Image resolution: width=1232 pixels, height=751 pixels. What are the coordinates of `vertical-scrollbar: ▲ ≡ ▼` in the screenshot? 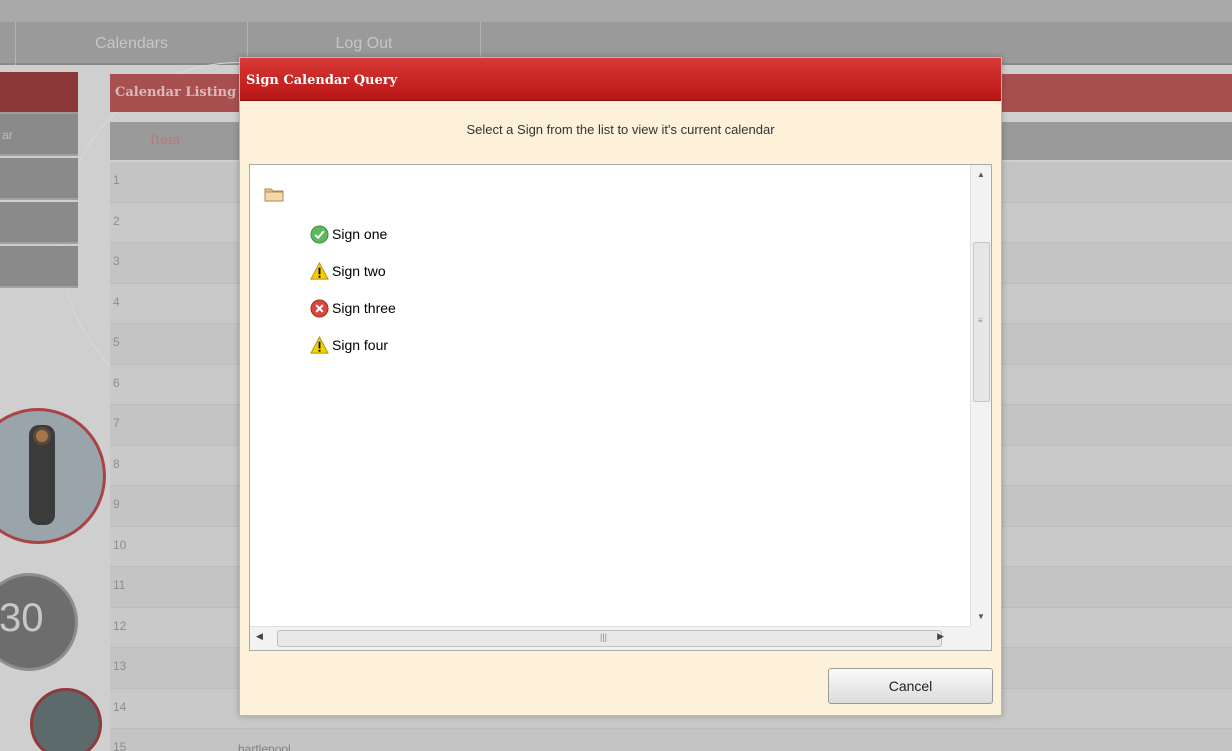 It's located at (980, 396).